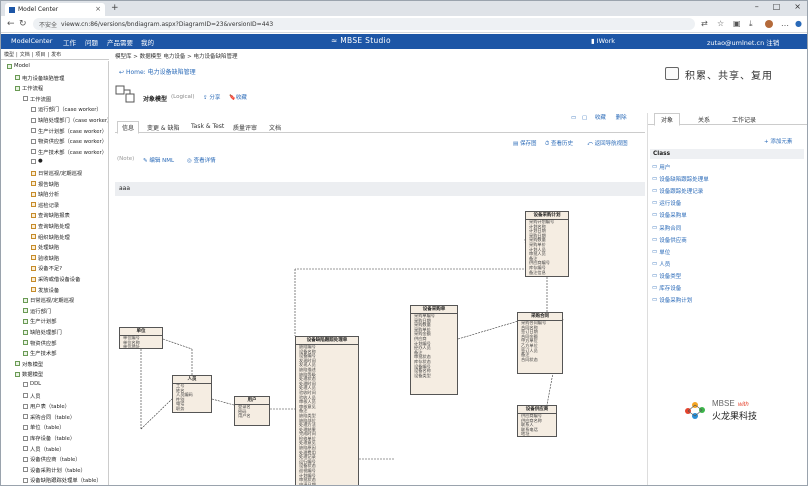  Describe the element at coordinates (201, 160) in the screenshot. I see `view-detail-button: ◎ 查看详情` at that location.